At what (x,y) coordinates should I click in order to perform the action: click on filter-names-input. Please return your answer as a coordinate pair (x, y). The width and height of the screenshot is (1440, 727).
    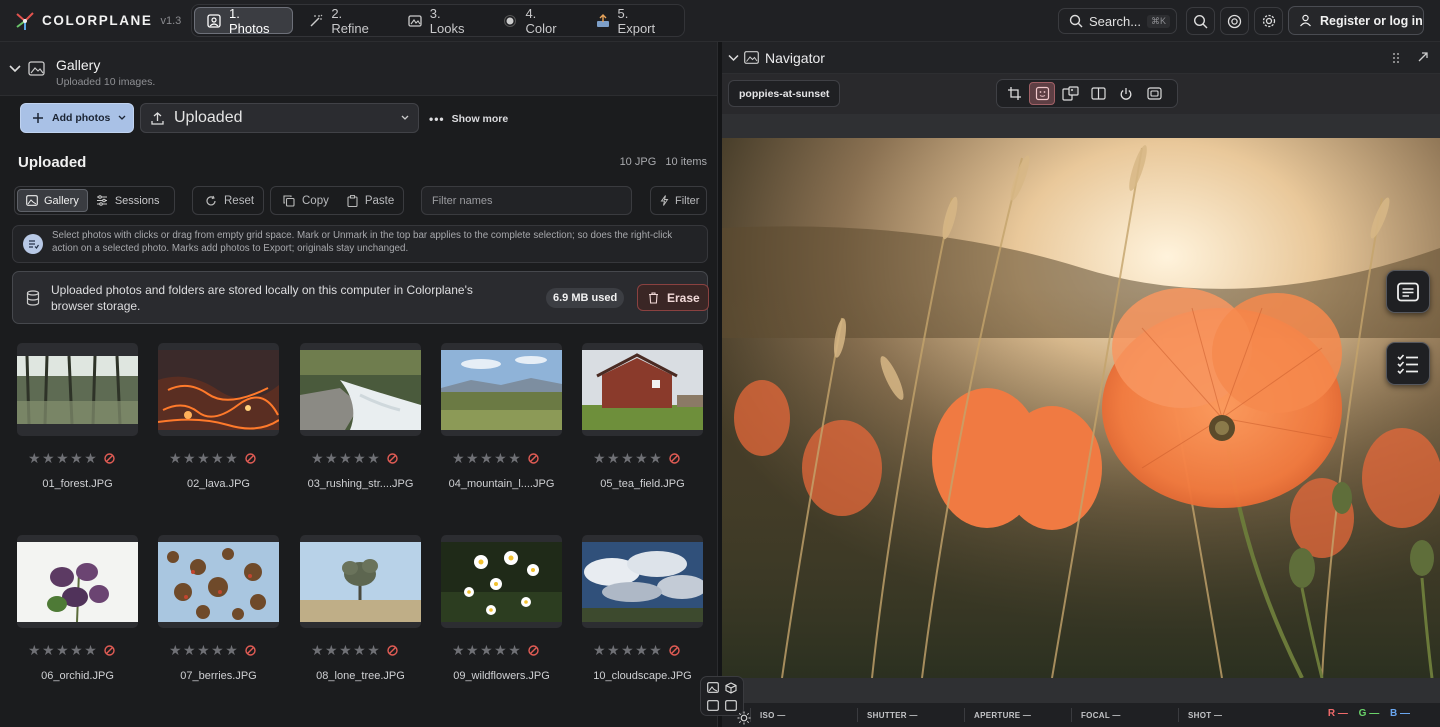
    Looking at the image, I should click on (526, 200).